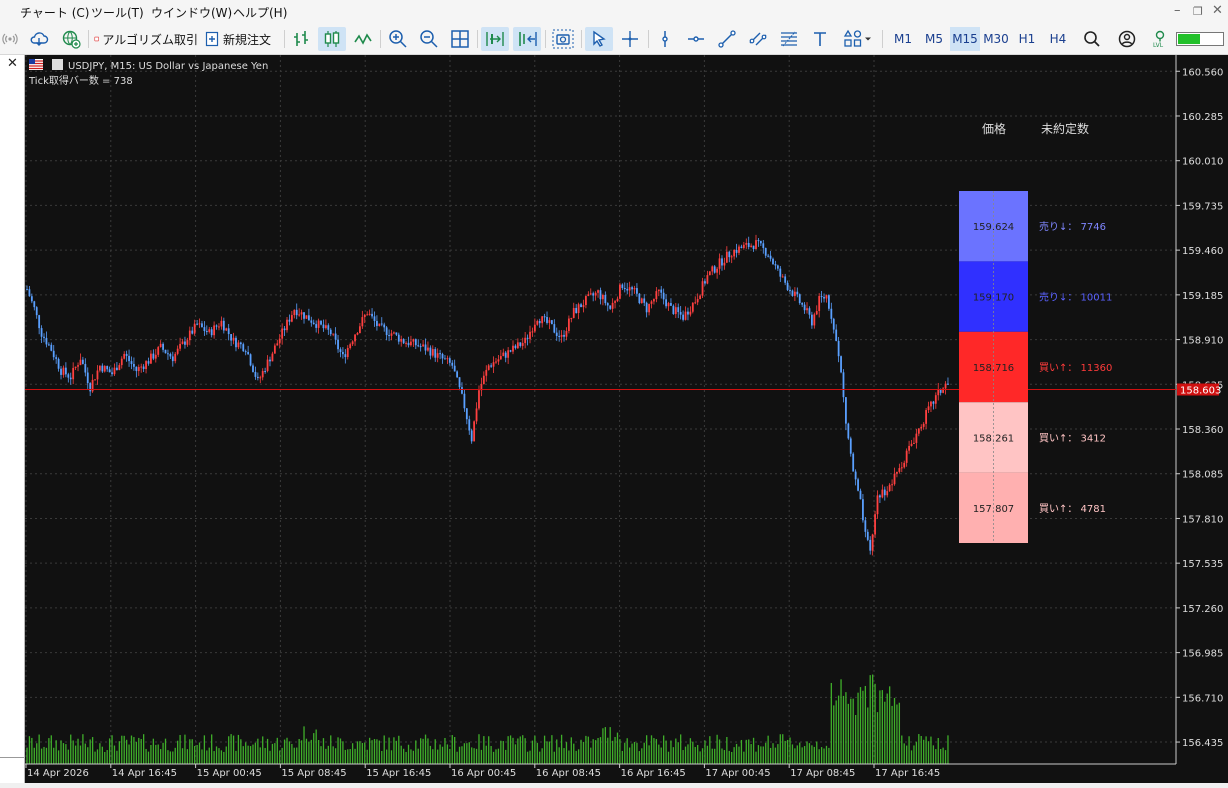 The width and height of the screenshot is (1228, 788). What do you see at coordinates (758, 39) in the screenshot?
I see `channel-icon` at bounding box center [758, 39].